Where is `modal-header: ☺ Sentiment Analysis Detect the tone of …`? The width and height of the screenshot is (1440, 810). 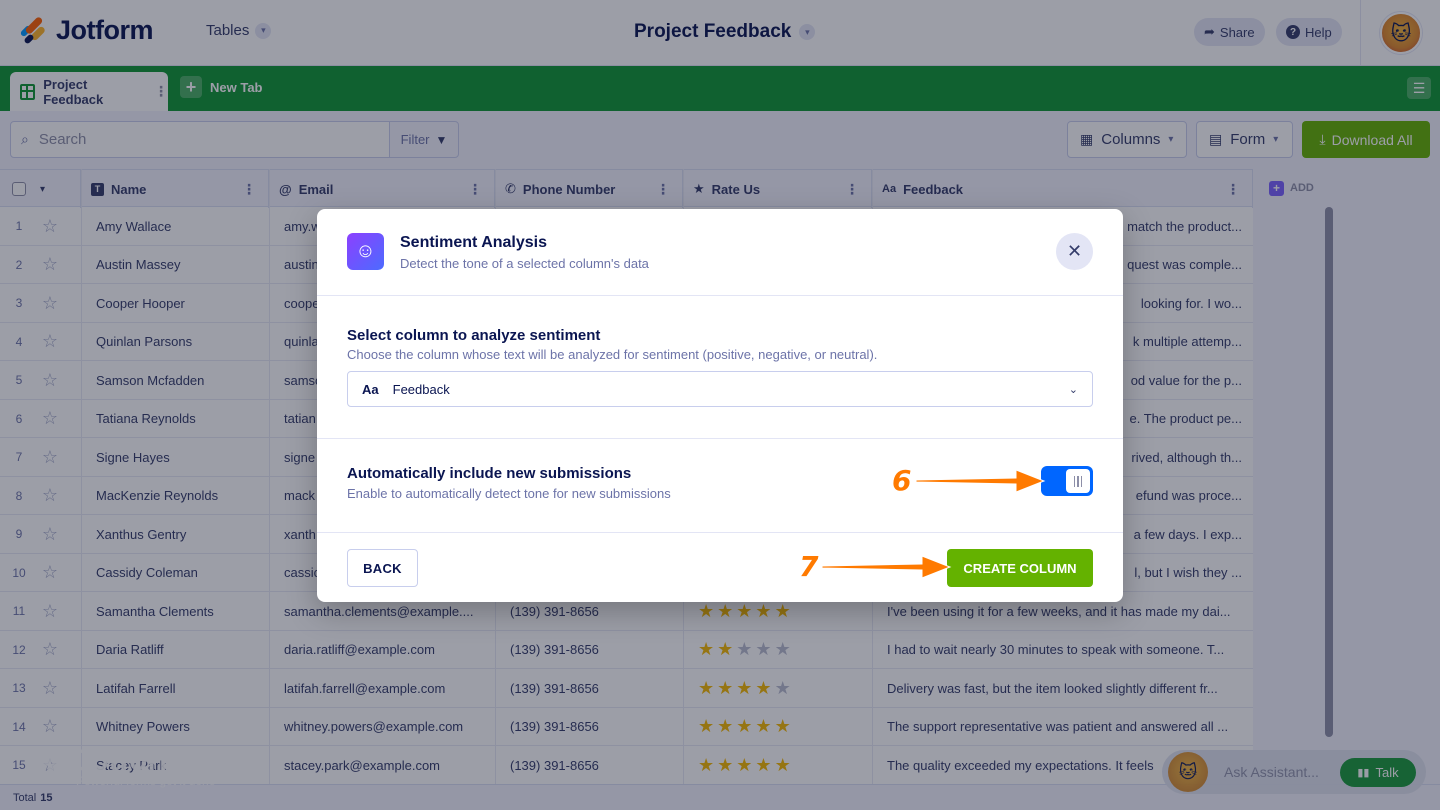
modal-header: ☺ Sentiment Analysis Detect the tone of … is located at coordinates (720, 252).